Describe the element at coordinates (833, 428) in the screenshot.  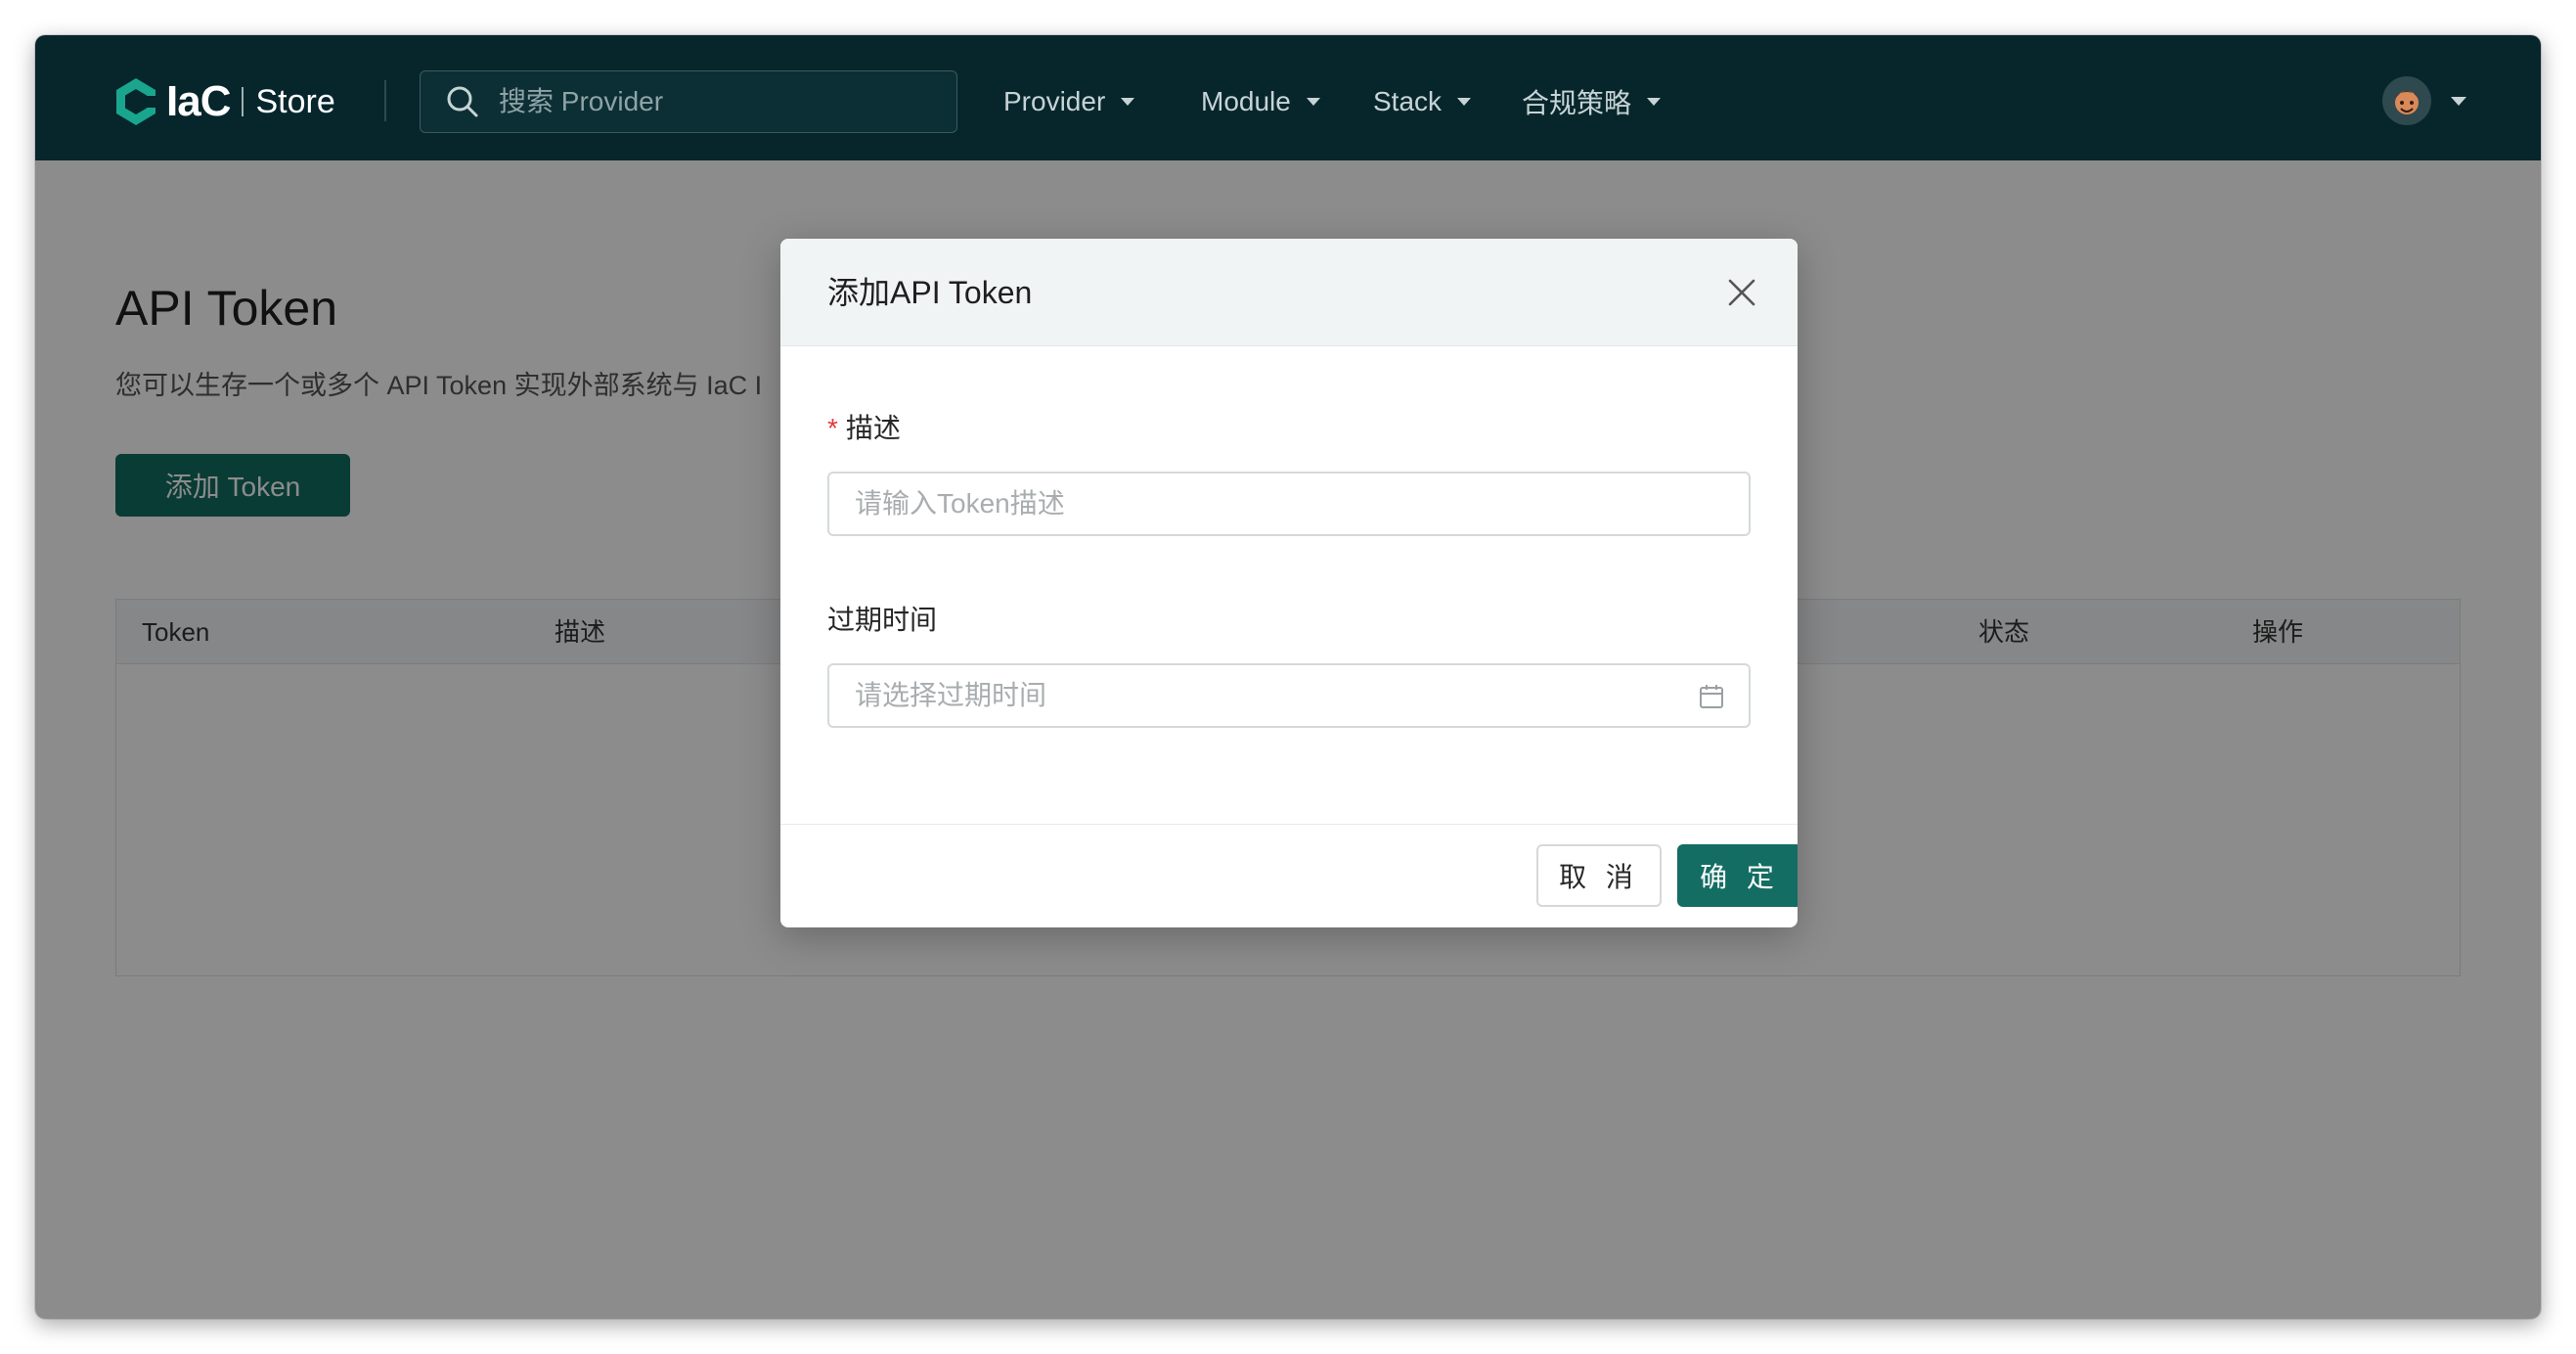
I see `required-mark: *` at that location.